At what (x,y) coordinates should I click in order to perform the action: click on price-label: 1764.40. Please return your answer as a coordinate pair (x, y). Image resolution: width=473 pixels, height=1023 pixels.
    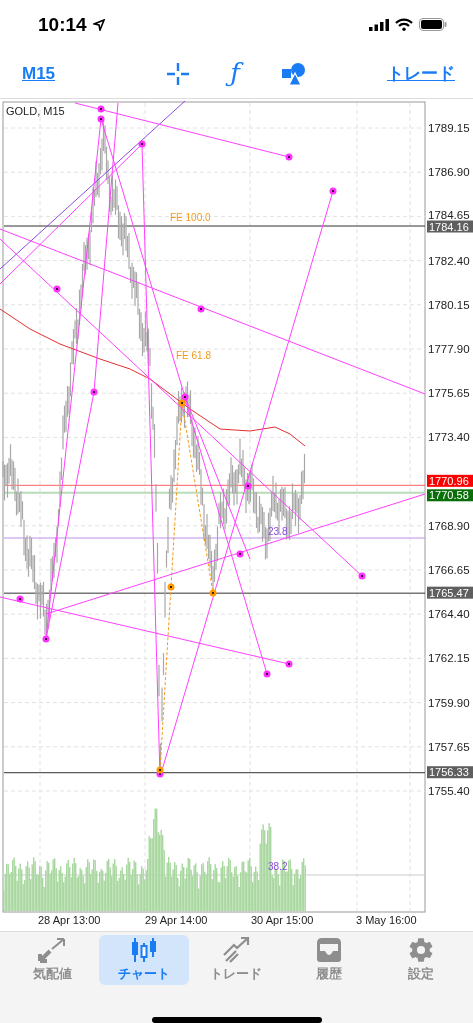
    Looking at the image, I should click on (449, 614).